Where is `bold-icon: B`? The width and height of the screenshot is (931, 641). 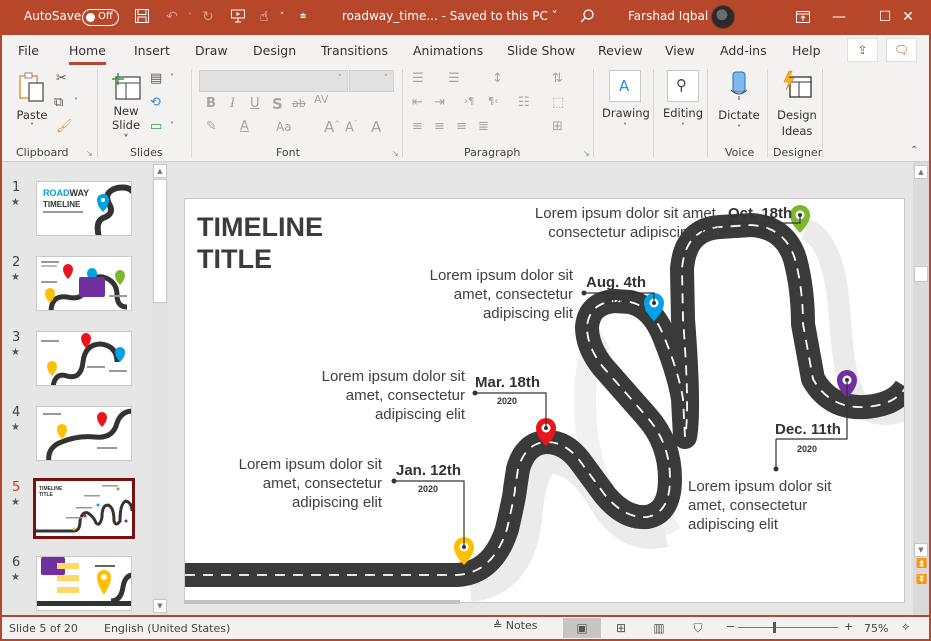
bold-icon: B is located at coordinates (211, 103).